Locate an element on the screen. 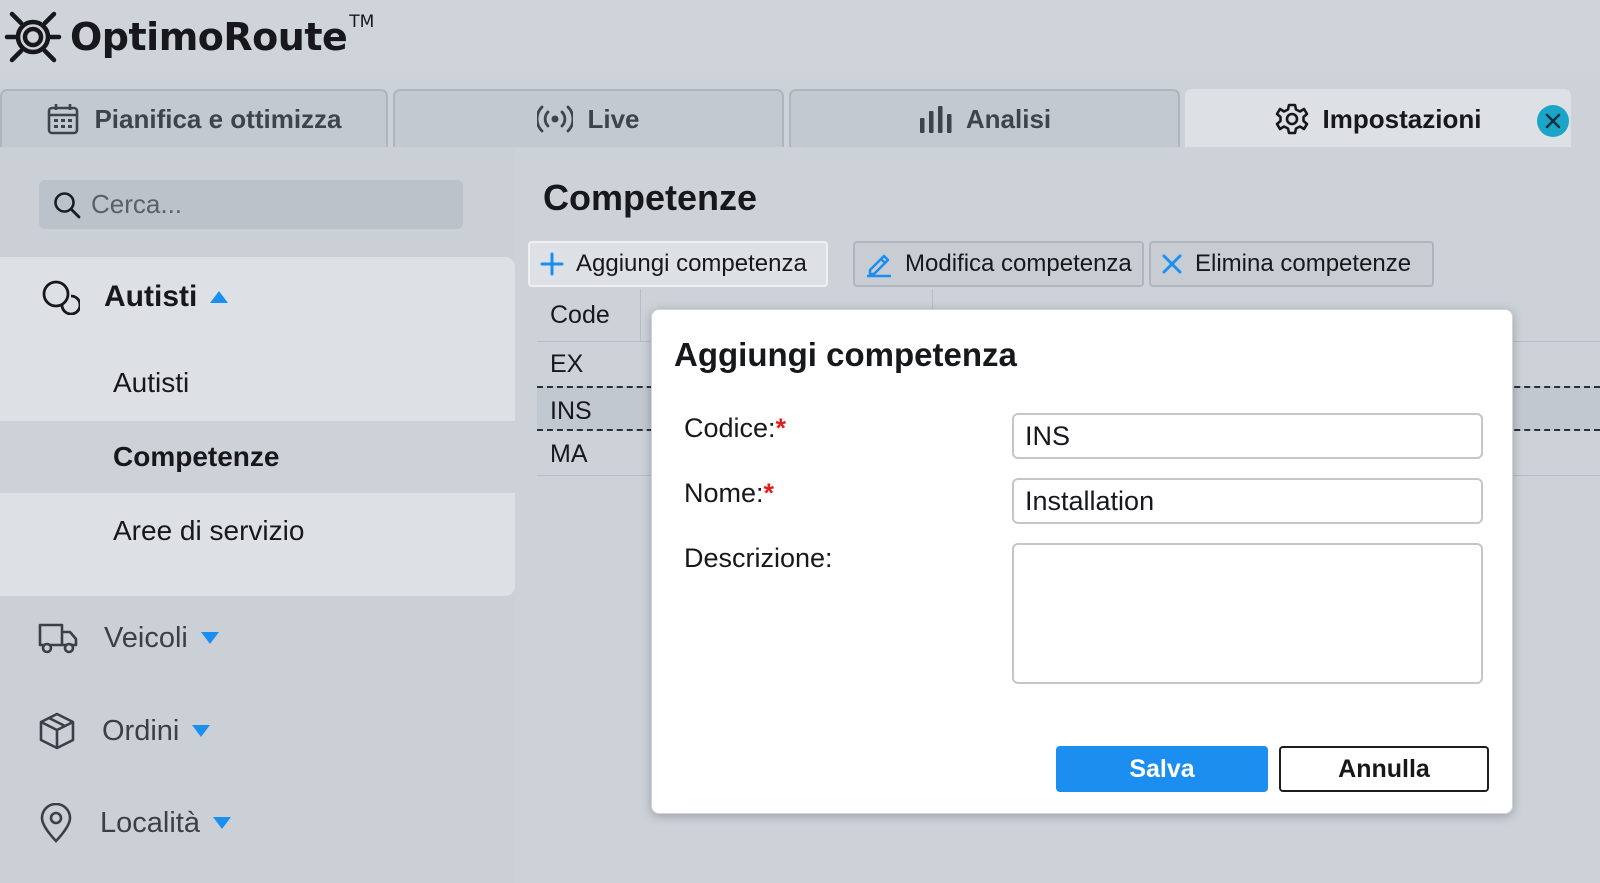  page-title: Competenze is located at coordinates (650, 197).